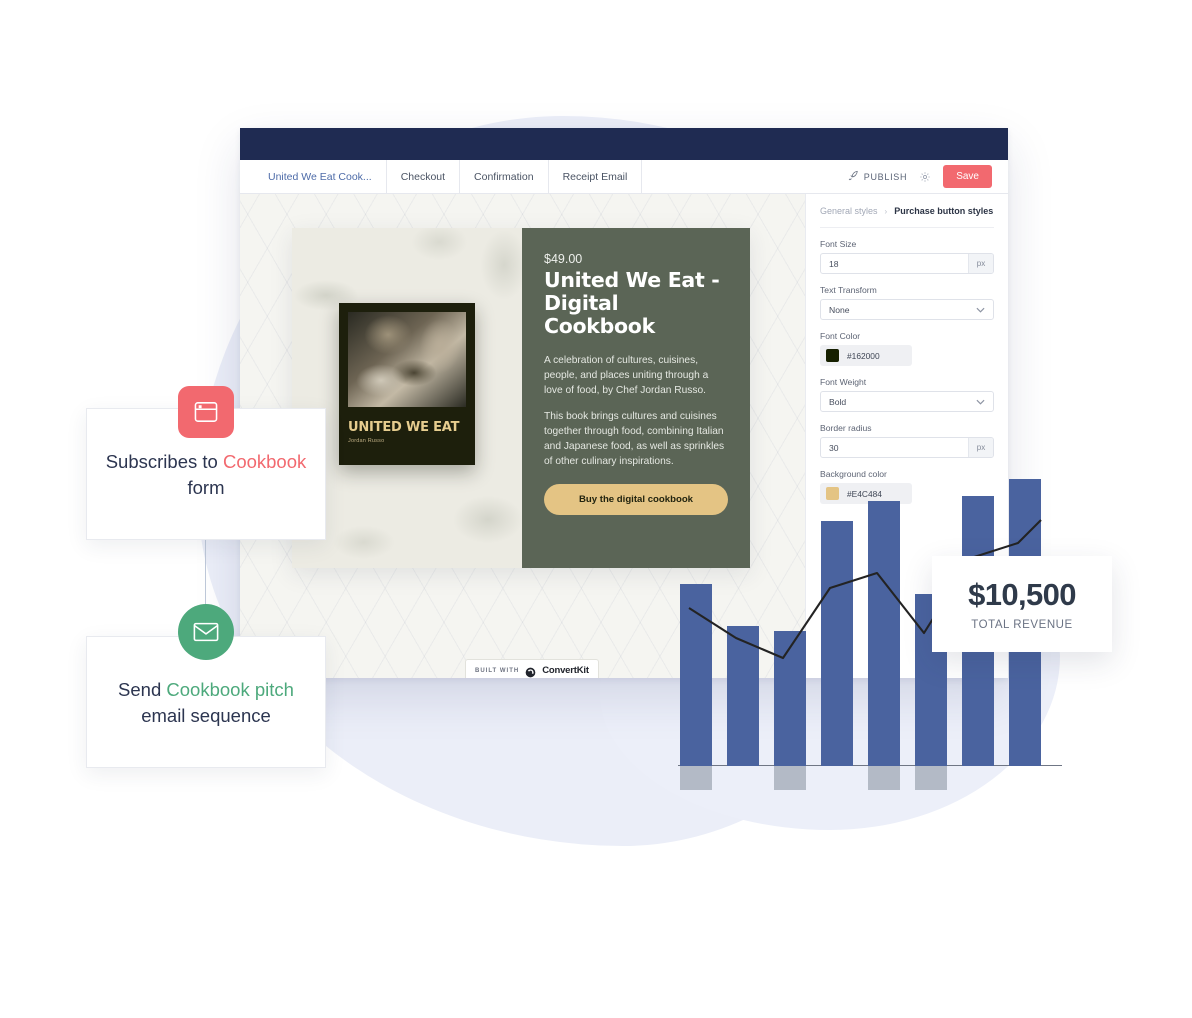 The image size is (1192, 1018). I want to click on publish-button: PUBLISH, so click(877, 176).